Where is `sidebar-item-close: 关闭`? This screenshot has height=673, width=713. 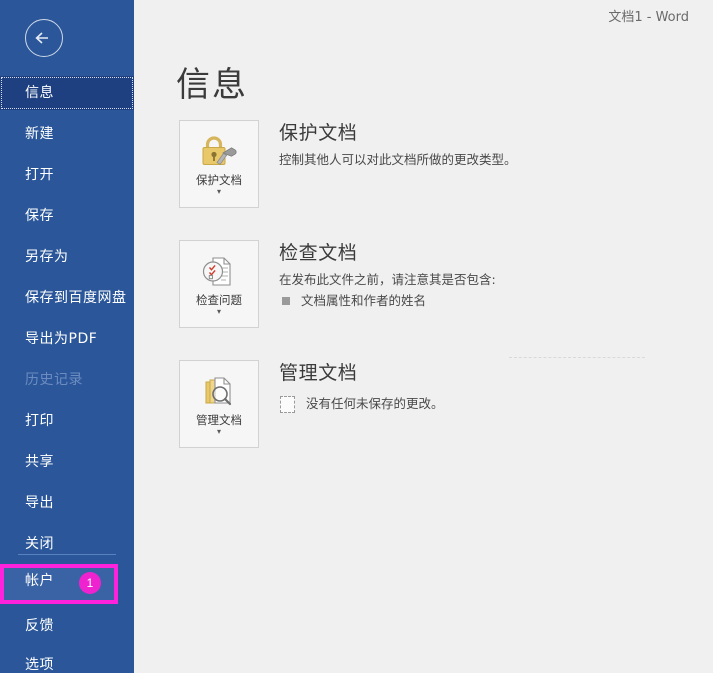
sidebar-item-close: 关闭 is located at coordinates (67, 544).